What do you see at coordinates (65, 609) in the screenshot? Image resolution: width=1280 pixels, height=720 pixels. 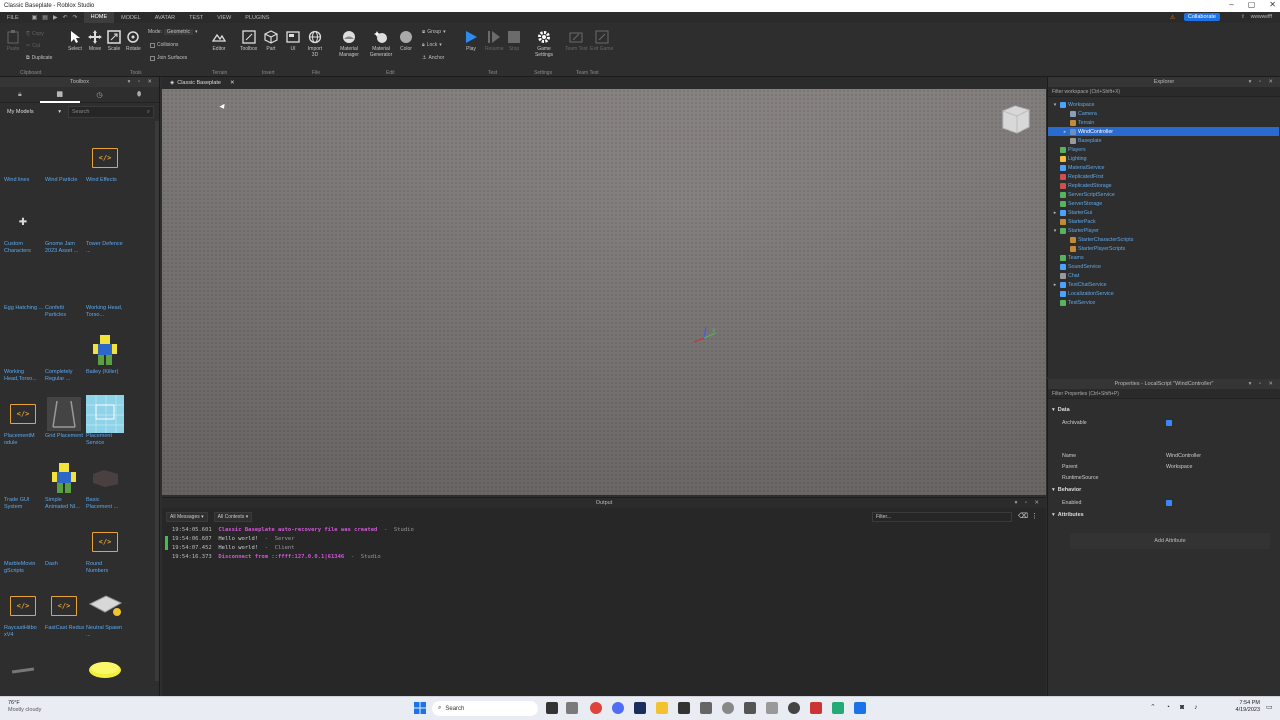 I see `toolbox-item: </> FastCast Redux` at bounding box center [65, 609].